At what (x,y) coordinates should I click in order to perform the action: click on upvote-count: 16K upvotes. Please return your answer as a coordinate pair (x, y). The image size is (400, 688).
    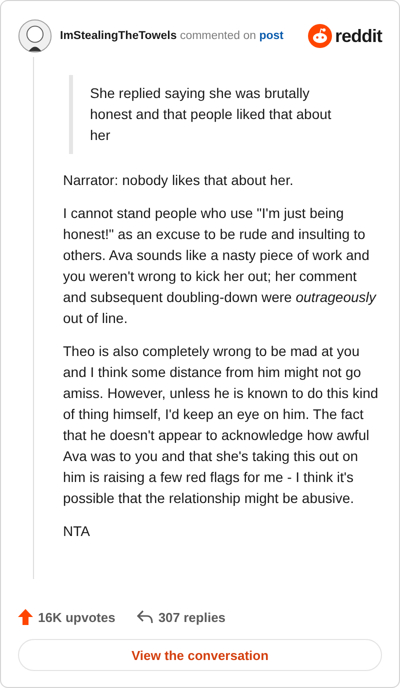
    Looking at the image, I should click on (77, 617).